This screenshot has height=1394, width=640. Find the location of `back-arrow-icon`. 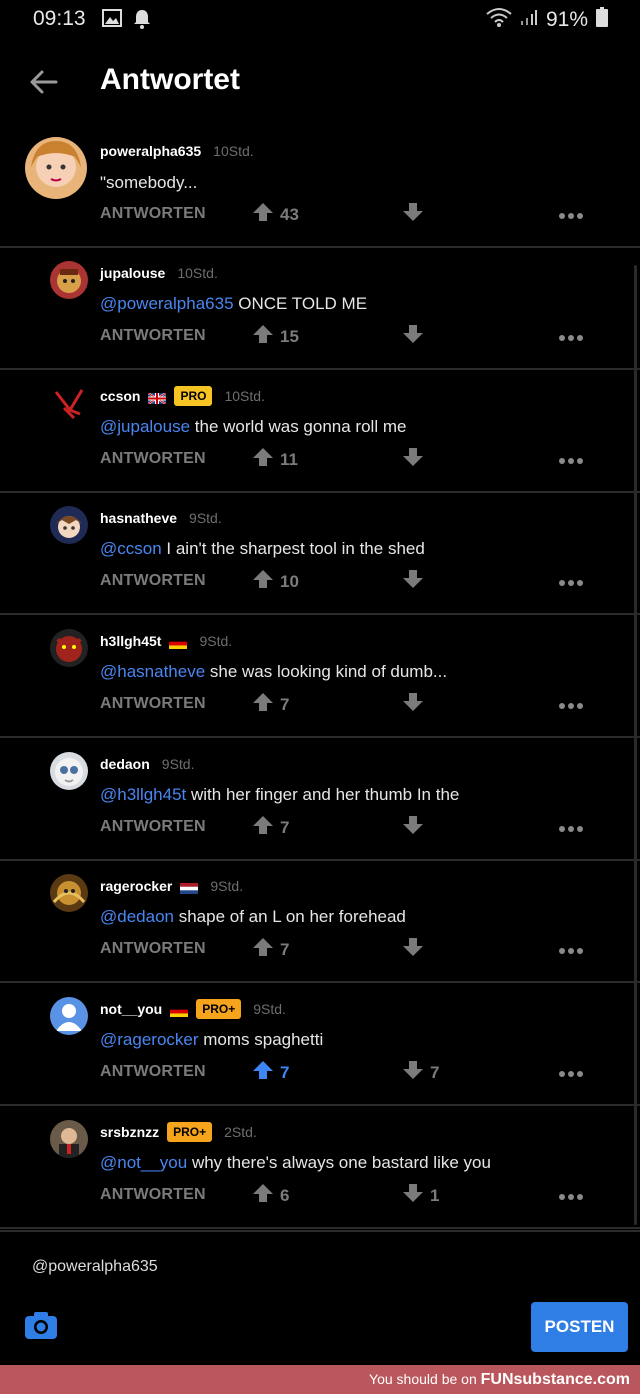

back-arrow-icon is located at coordinates (44, 82).